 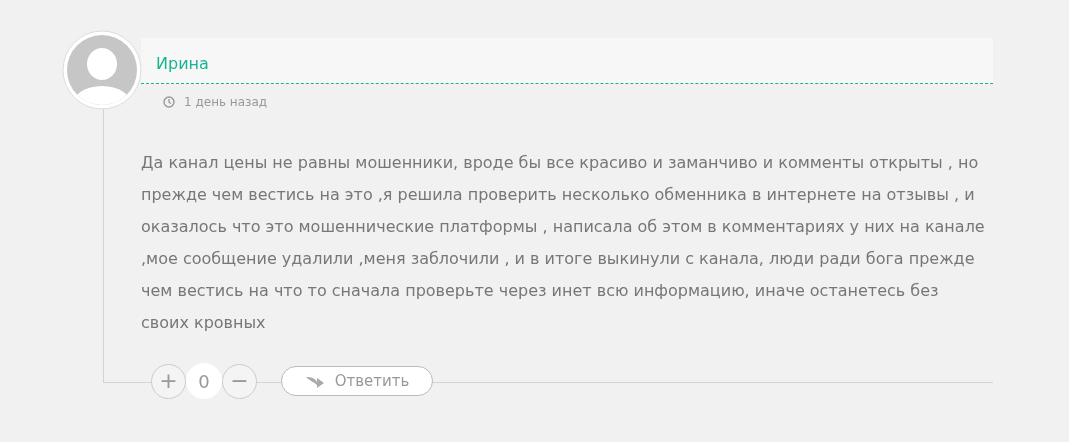 What do you see at coordinates (168, 381) in the screenshot?
I see `upvote-button: +` at bounding box center [168, 381].